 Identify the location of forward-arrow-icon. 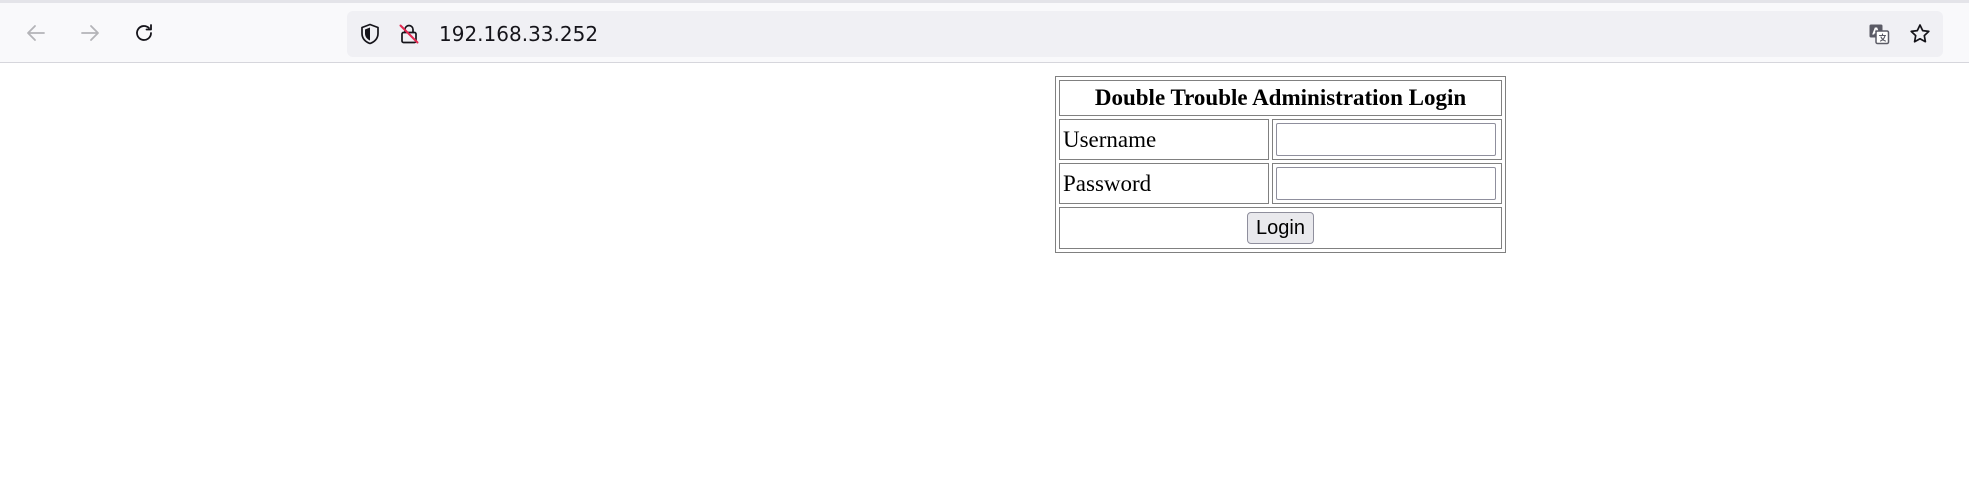
(90, 33).